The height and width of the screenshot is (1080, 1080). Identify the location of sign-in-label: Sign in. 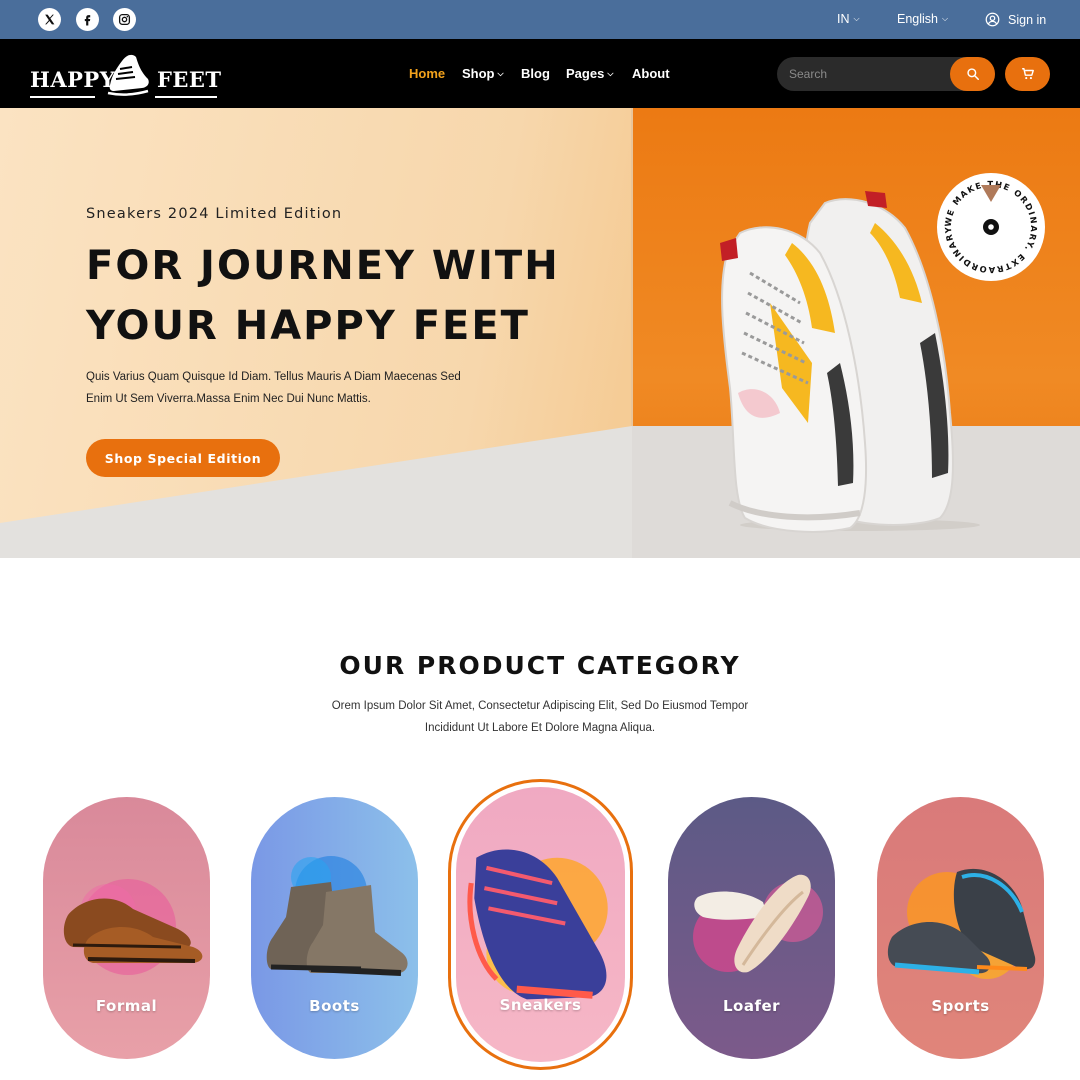
(1027, 19).